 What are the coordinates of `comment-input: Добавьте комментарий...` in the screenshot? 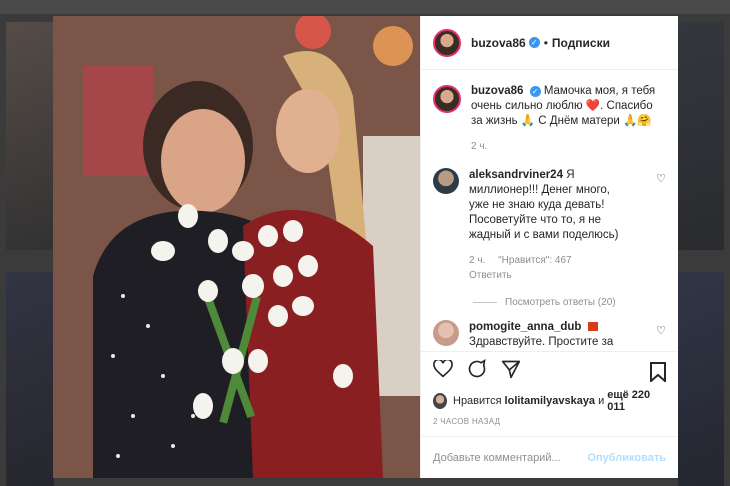 It's located at (510, 458).